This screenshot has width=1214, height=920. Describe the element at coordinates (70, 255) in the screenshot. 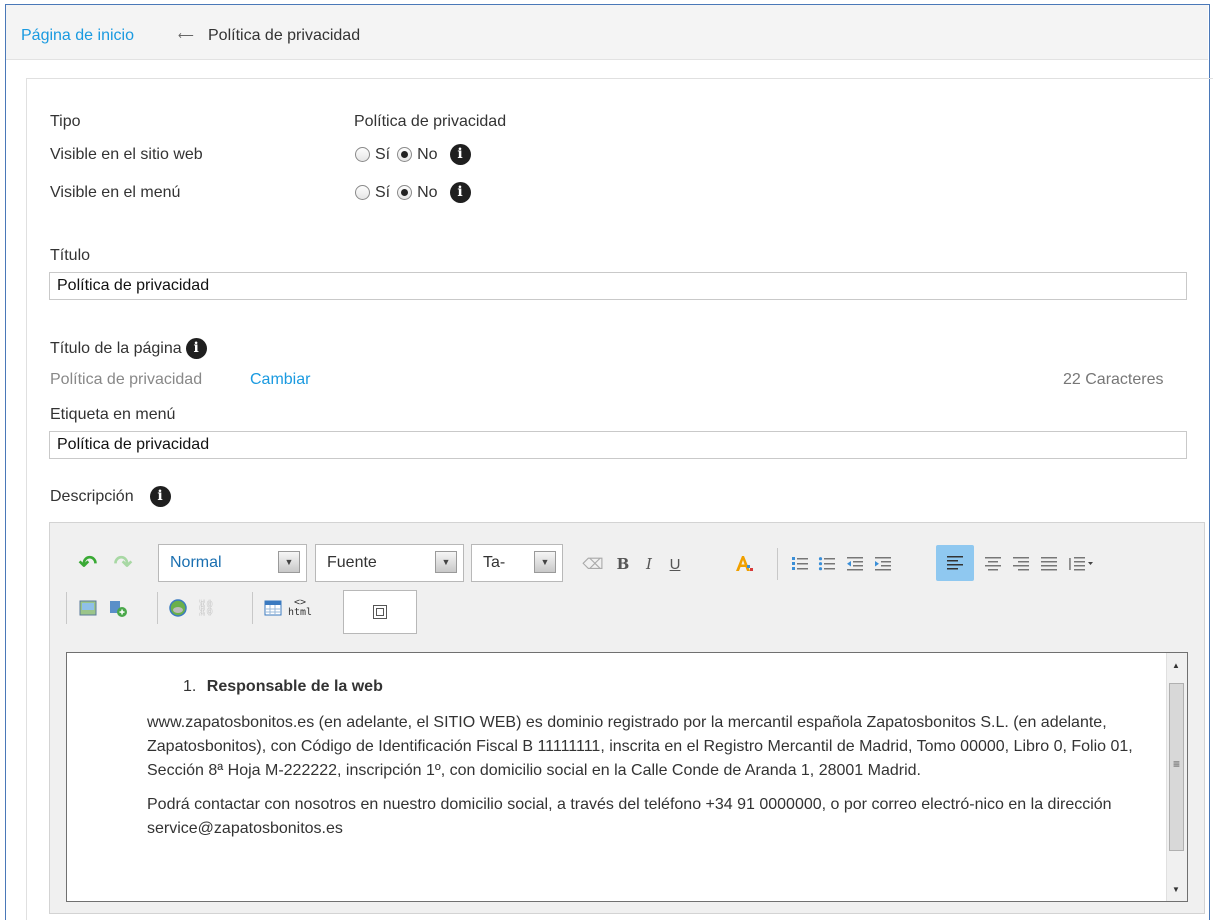

I see `title-label: Título` at that location.